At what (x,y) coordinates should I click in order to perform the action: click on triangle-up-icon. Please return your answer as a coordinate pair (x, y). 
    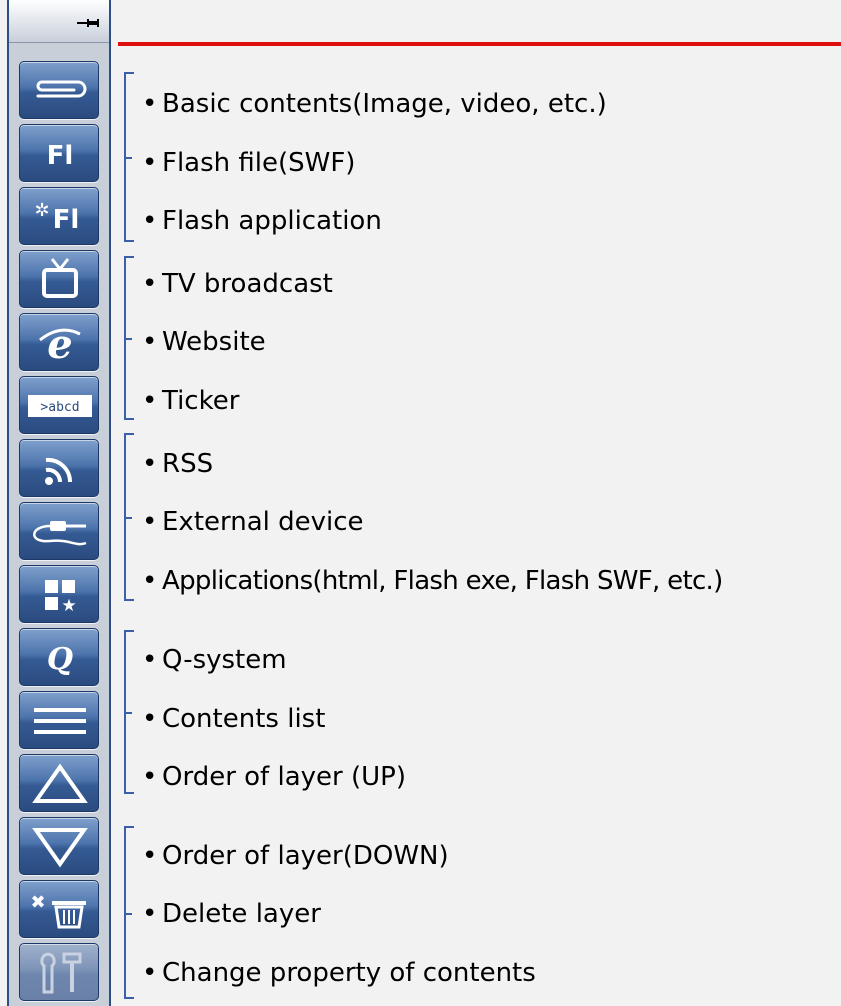
    Looking at the image, I should click on (60, 783).